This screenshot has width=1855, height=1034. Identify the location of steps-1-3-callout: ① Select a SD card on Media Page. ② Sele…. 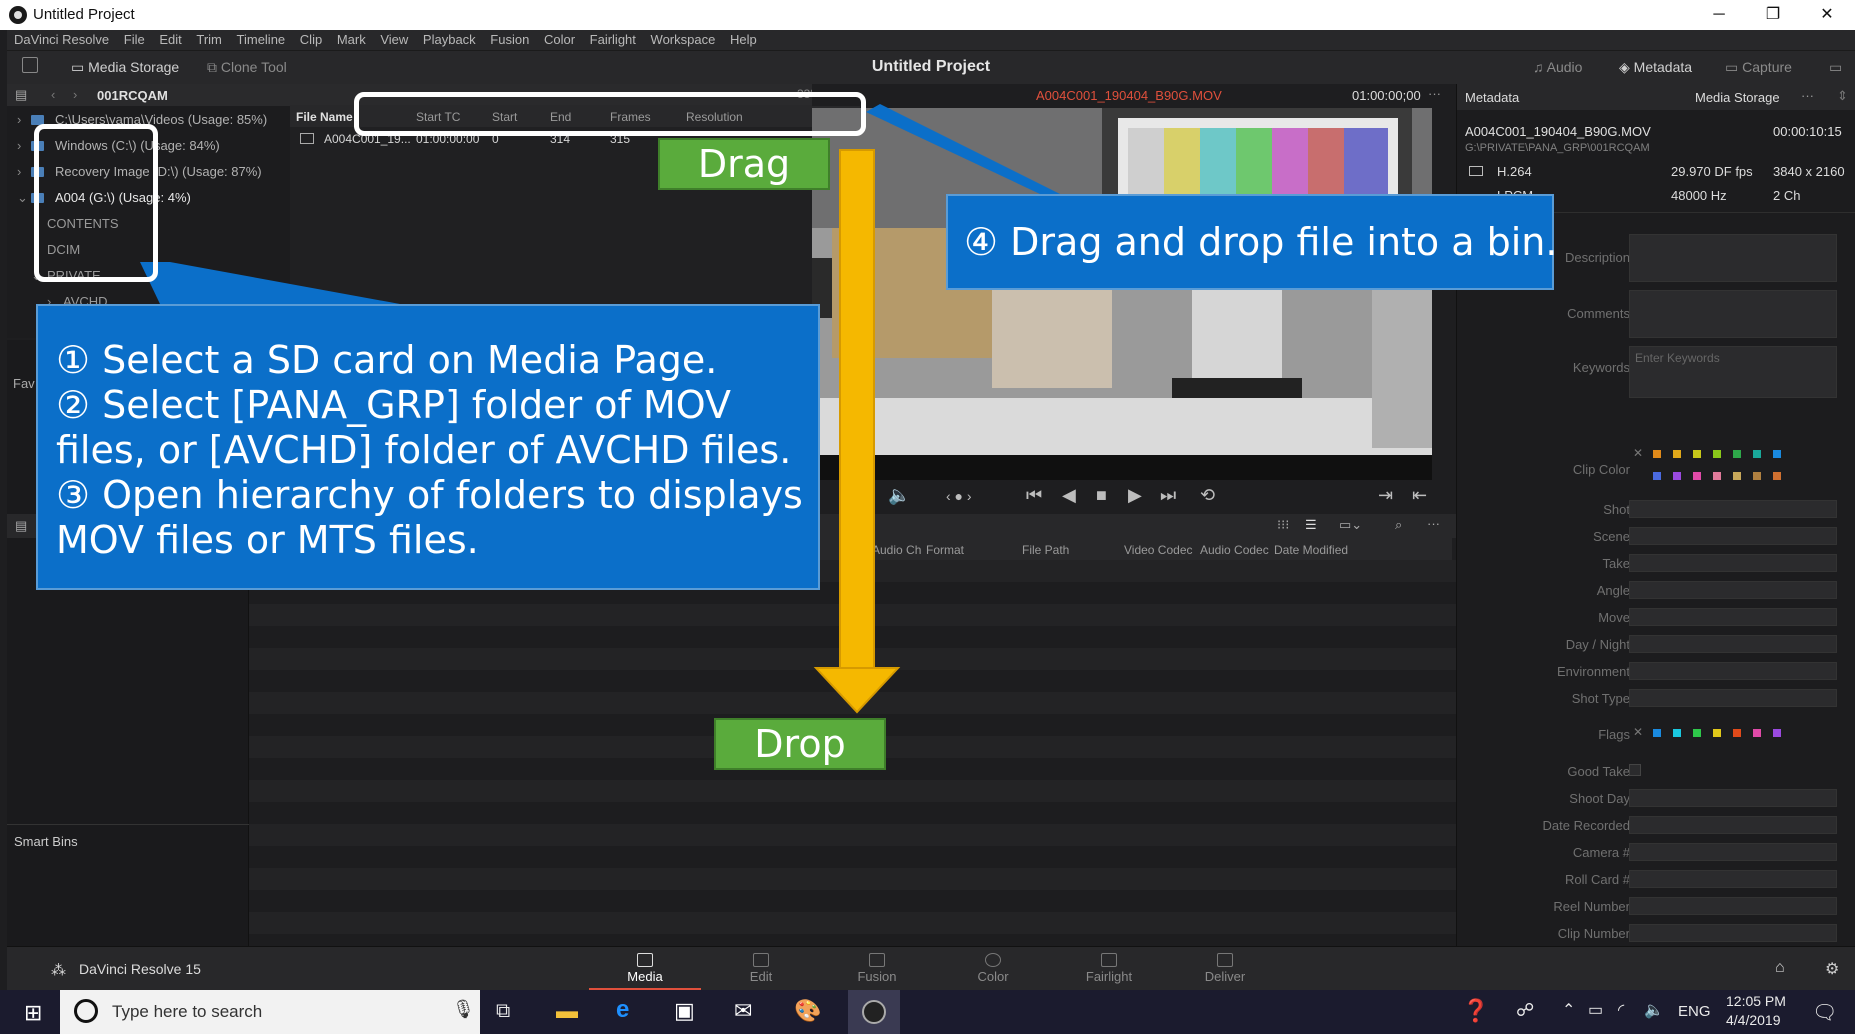
(428, 447).